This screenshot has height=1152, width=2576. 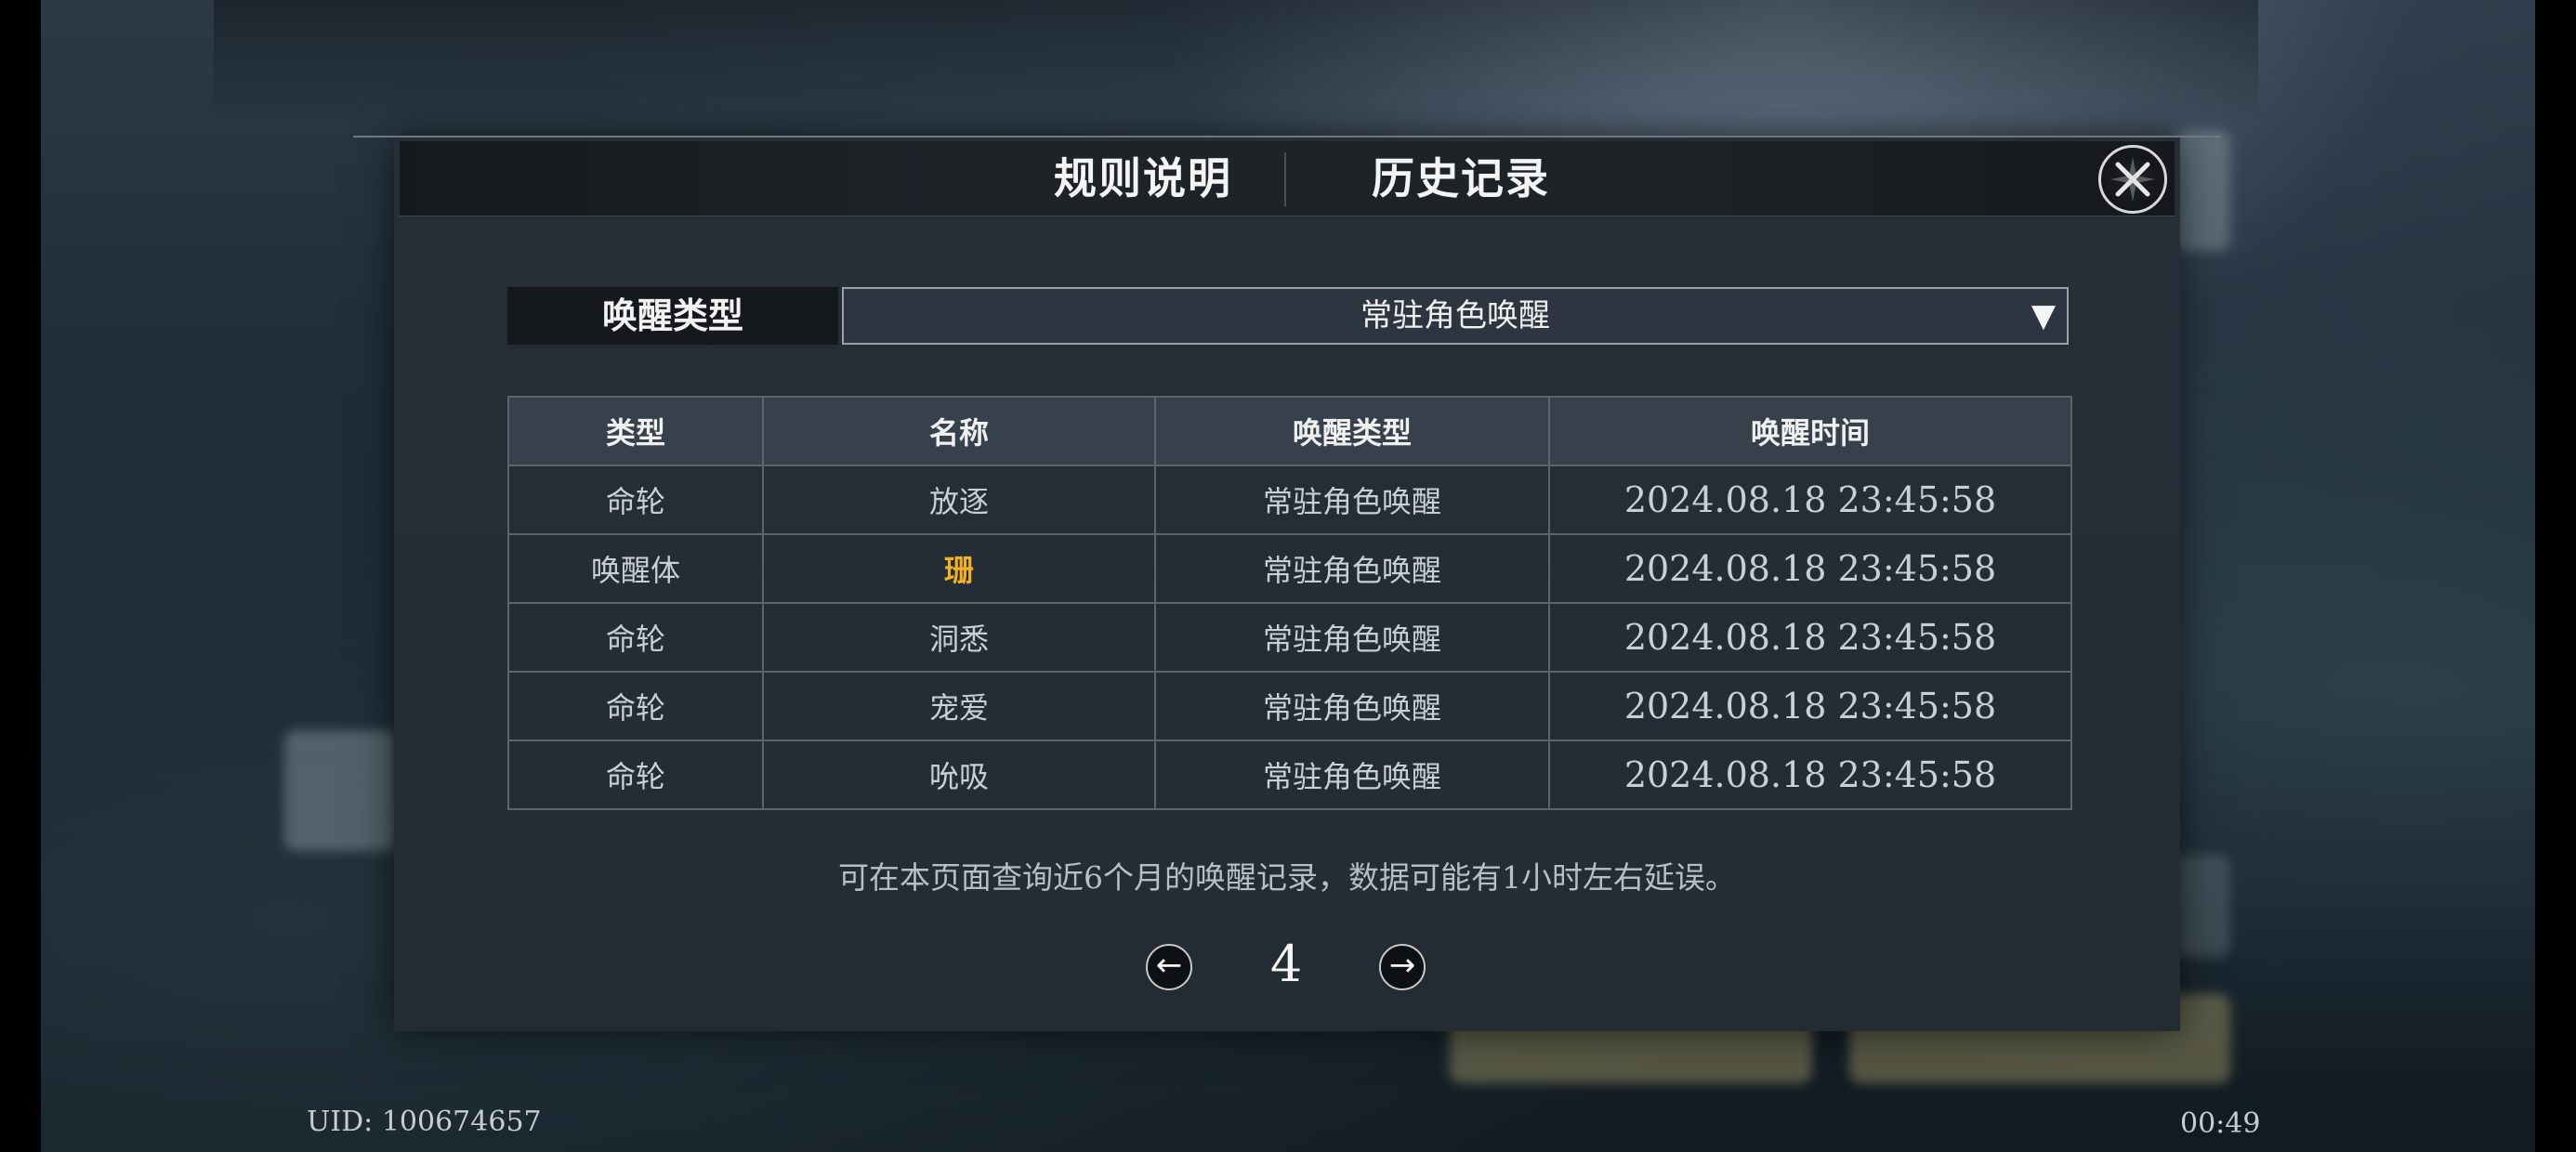 What do you see at coordinates (1236, 60) in the screenshot?
I see `background-top-bar` at bounding box center [1236, 60].